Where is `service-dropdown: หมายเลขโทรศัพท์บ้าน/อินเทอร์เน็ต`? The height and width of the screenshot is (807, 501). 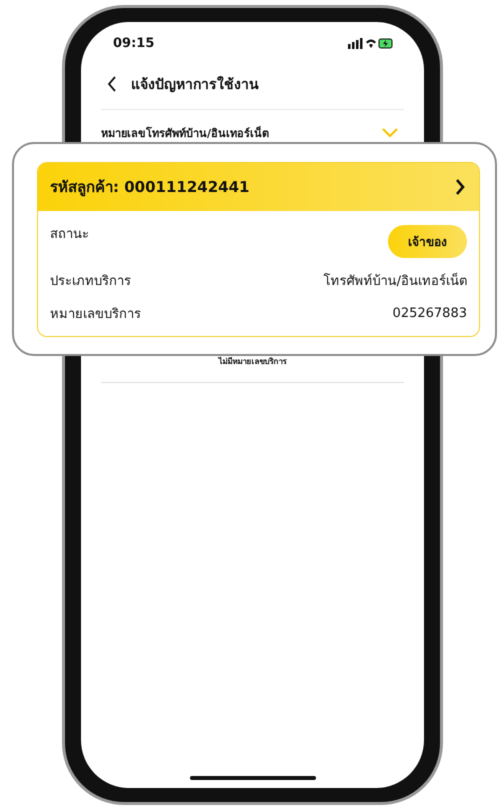 service-dropdown: หมายเลขโทรศัพท์บ้าน/อินเทอร์เน็ต is located at coordinates (252, 126).